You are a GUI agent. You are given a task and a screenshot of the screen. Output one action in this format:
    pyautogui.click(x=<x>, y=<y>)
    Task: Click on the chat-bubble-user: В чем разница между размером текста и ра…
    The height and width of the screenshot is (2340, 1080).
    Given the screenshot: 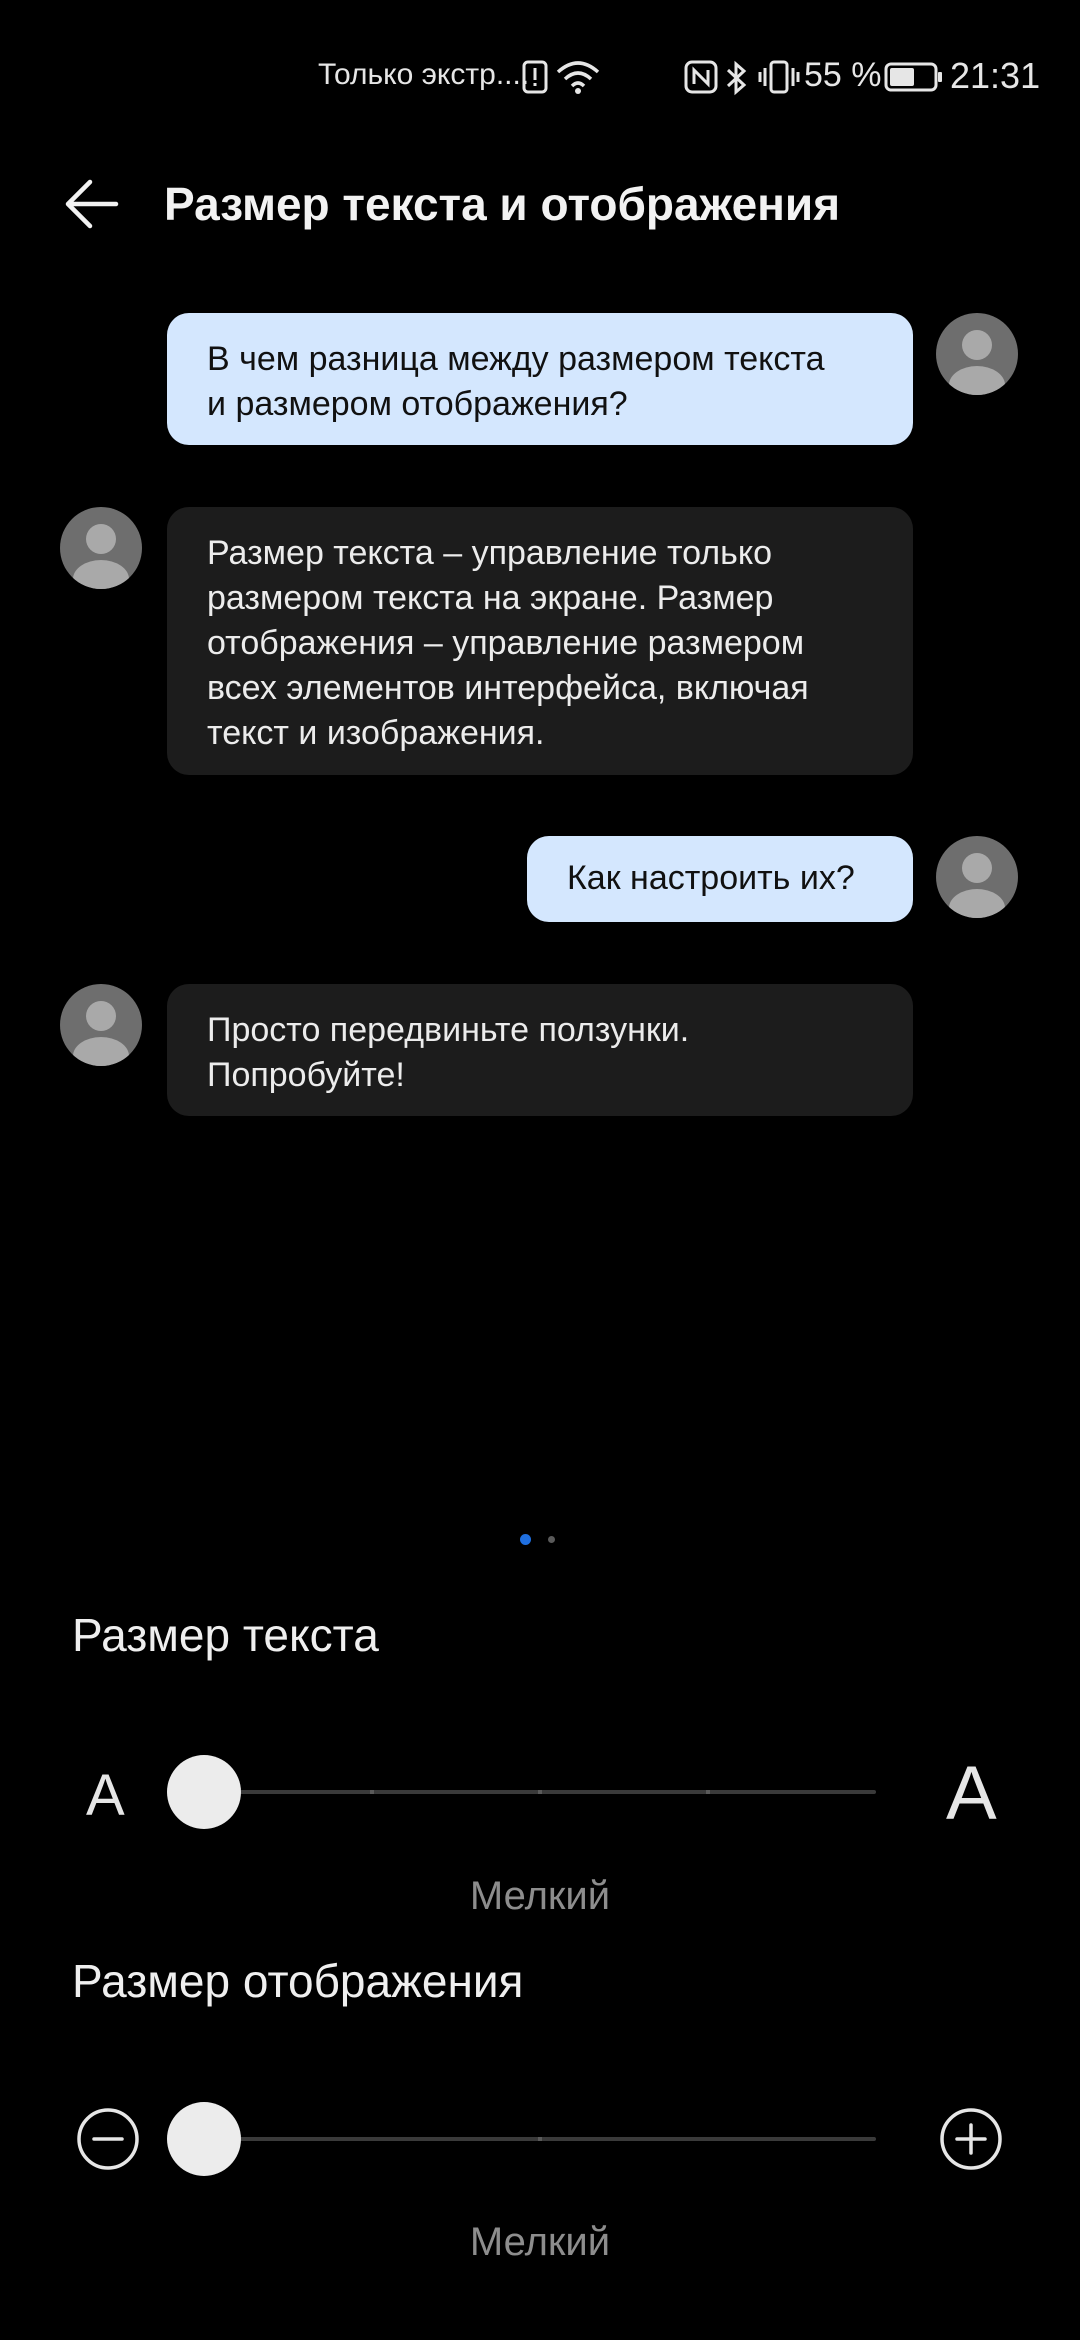 What is the action you would take?
    pyautogui.click(x=540, y=379)
    